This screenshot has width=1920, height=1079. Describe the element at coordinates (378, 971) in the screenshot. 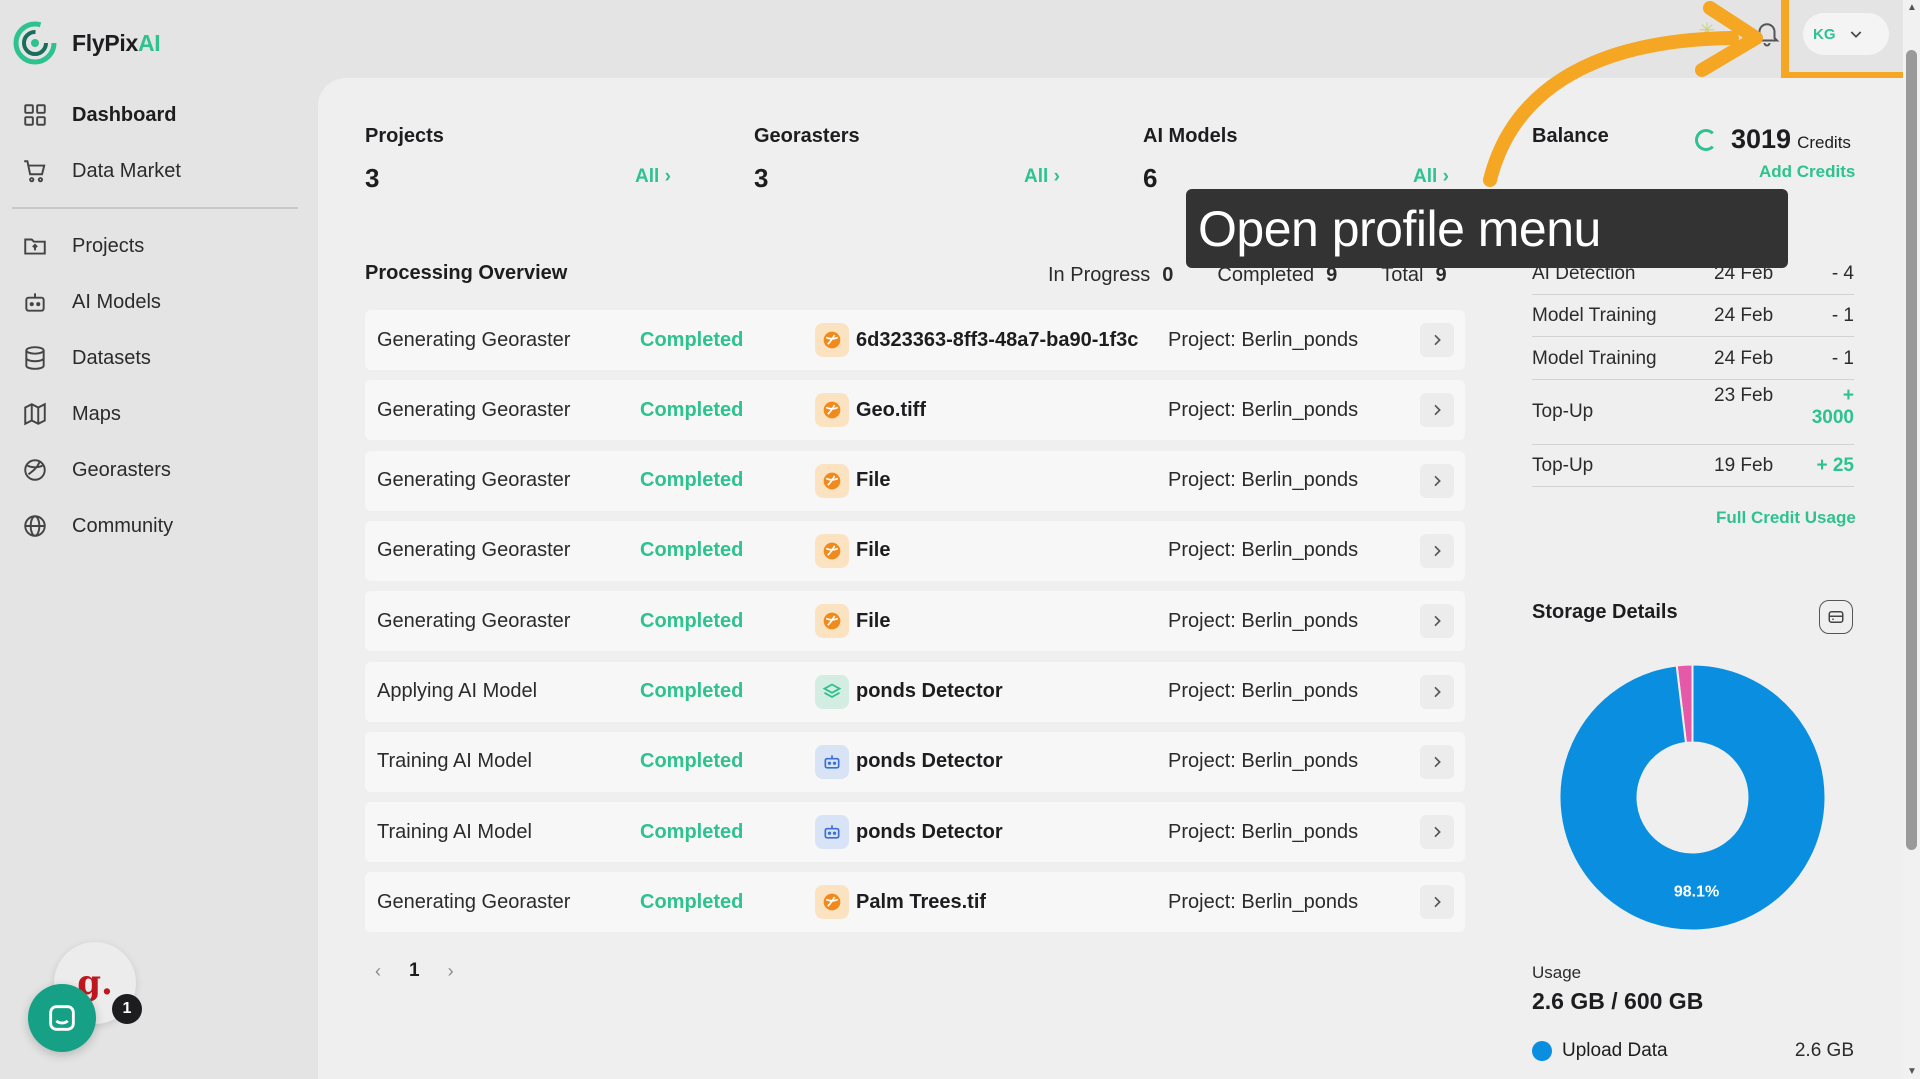

I see `prev-page-button: ‹` at that location.